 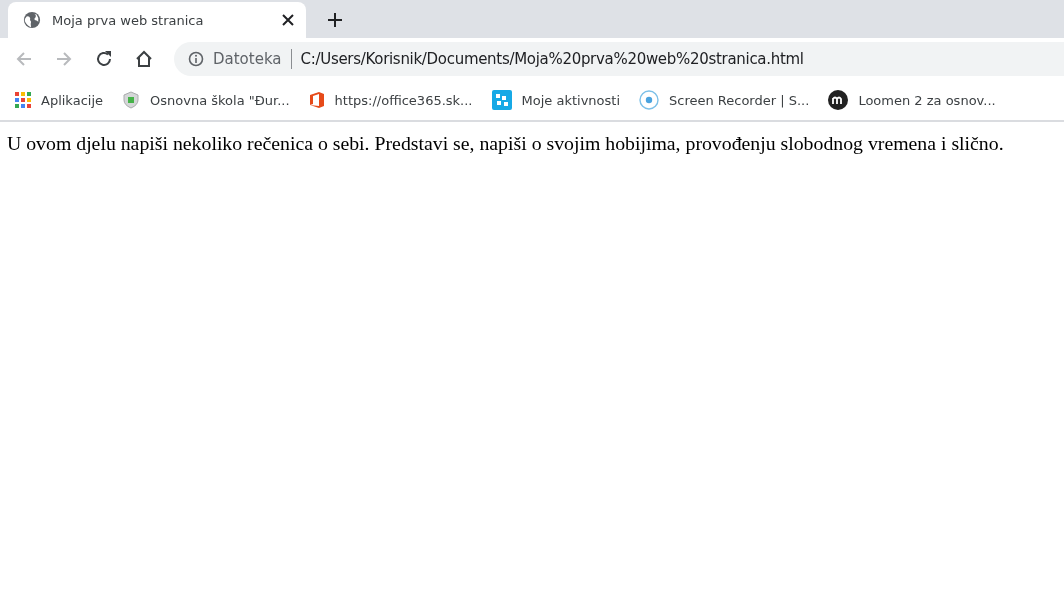 I want to click on record-icon, so click(x=649, y=100).